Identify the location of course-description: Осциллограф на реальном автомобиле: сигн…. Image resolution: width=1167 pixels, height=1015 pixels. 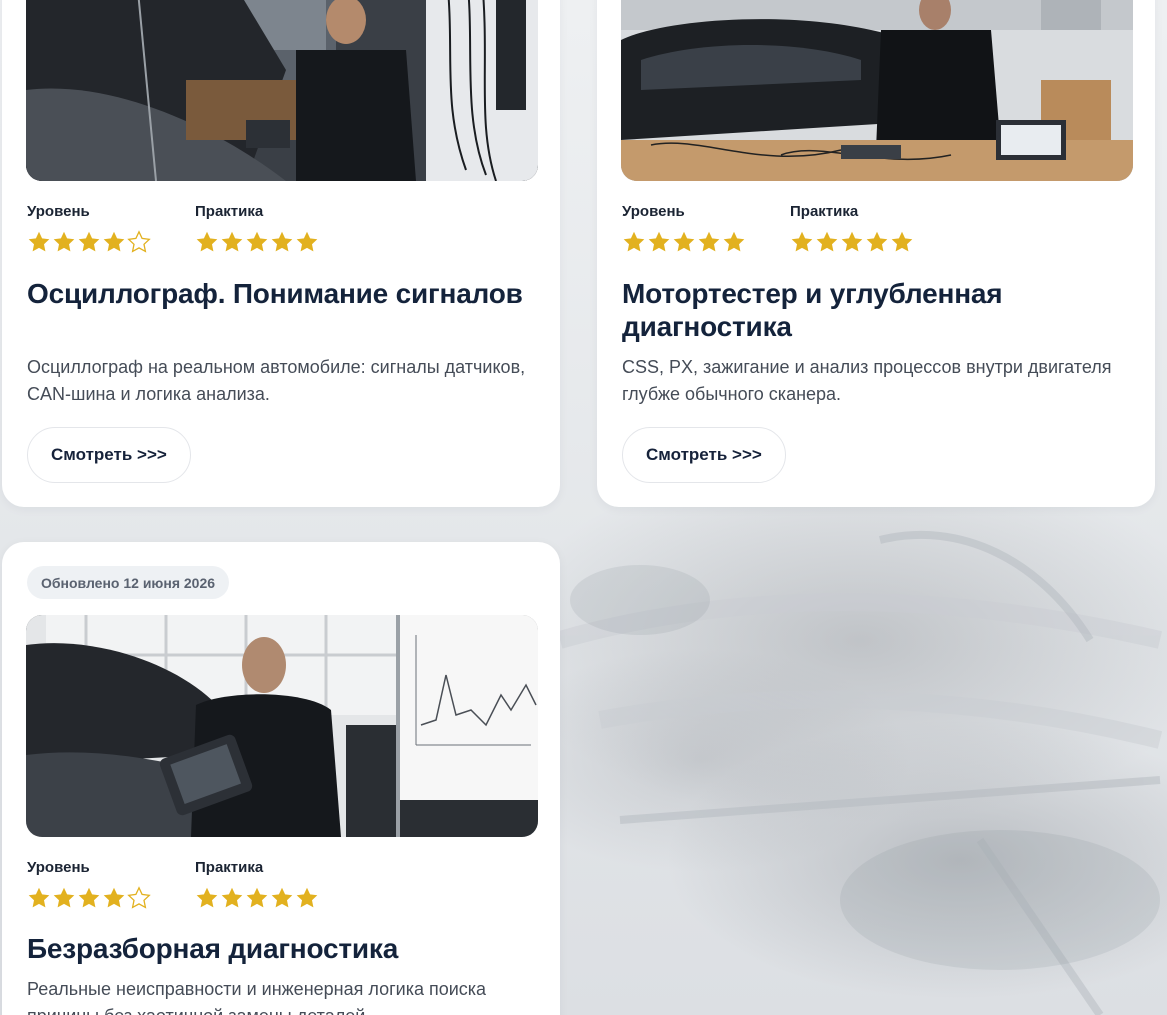
(276, 380).